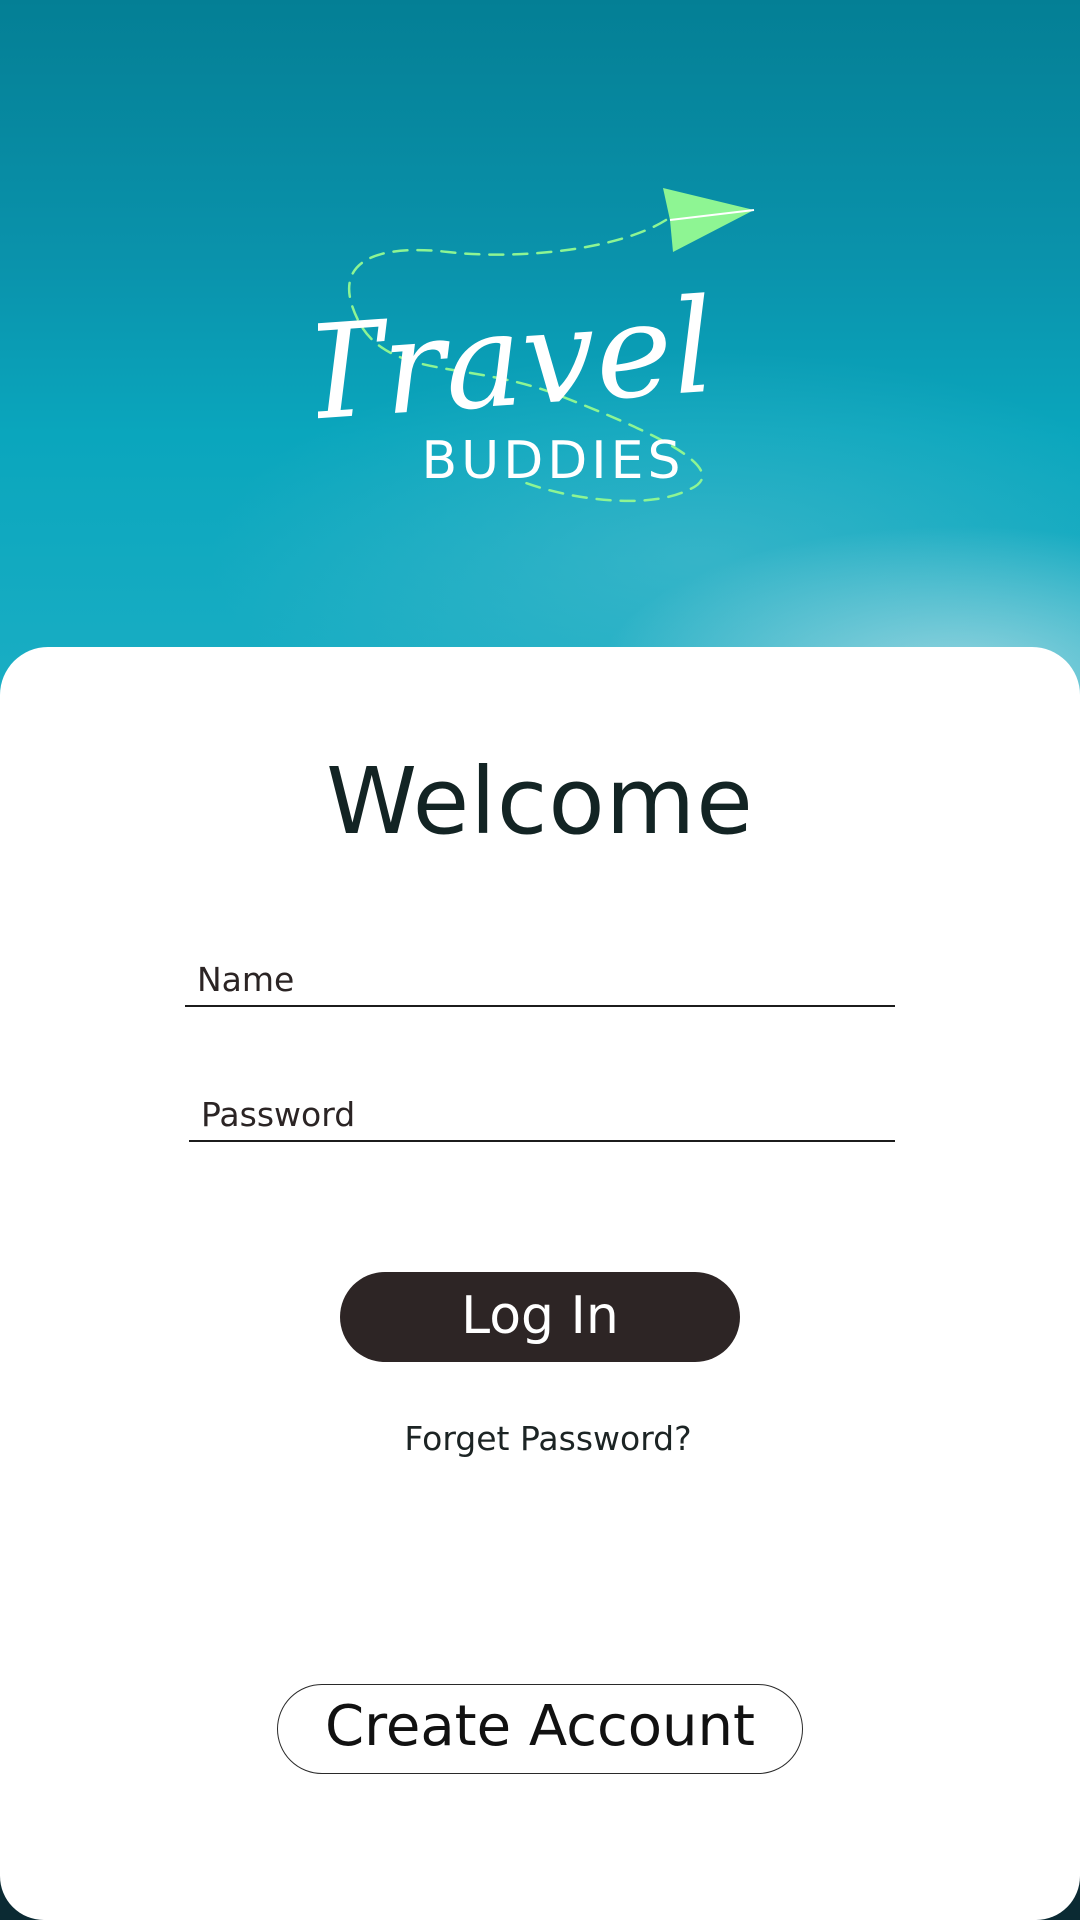 Image resolution: width=1080 pixels, height=1920 pixels. Describe the element at coordinates (540, 1317) in the screenshot. I see `login-button: Log In` at that location.